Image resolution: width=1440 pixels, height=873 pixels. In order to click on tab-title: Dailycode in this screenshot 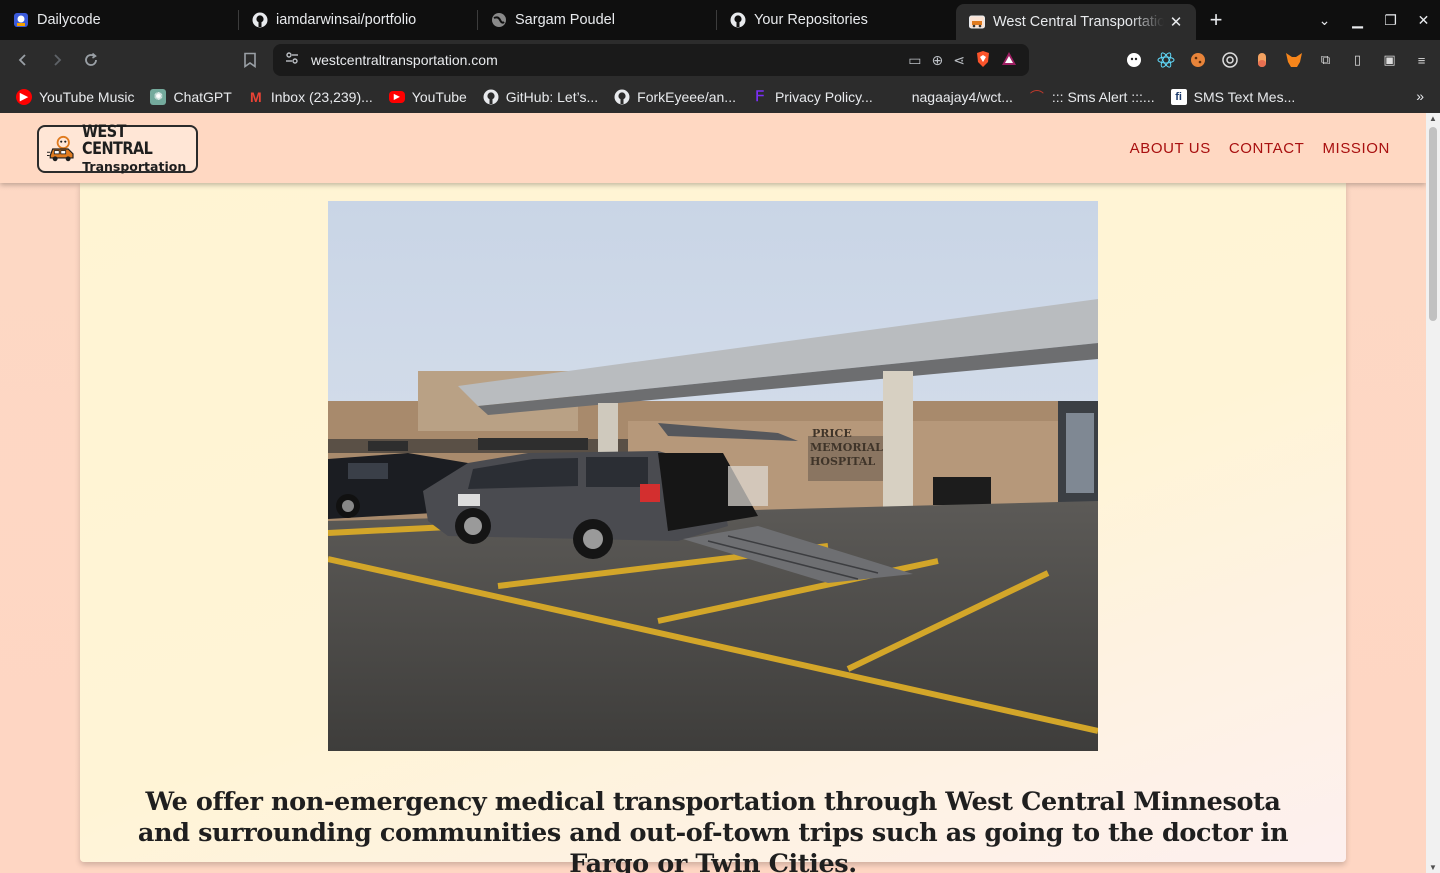, I will do `click(69, 20)`.